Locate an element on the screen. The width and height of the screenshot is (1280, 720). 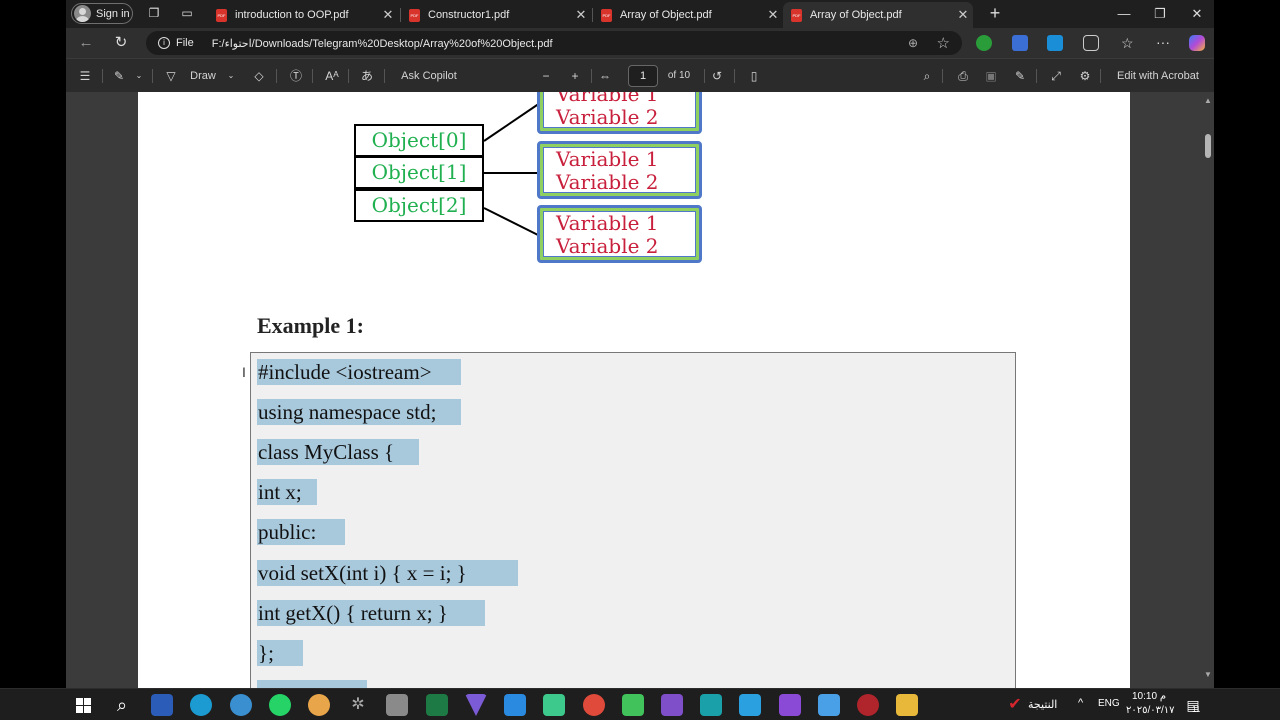
code-line: }; is located at coordinates (280, 653).